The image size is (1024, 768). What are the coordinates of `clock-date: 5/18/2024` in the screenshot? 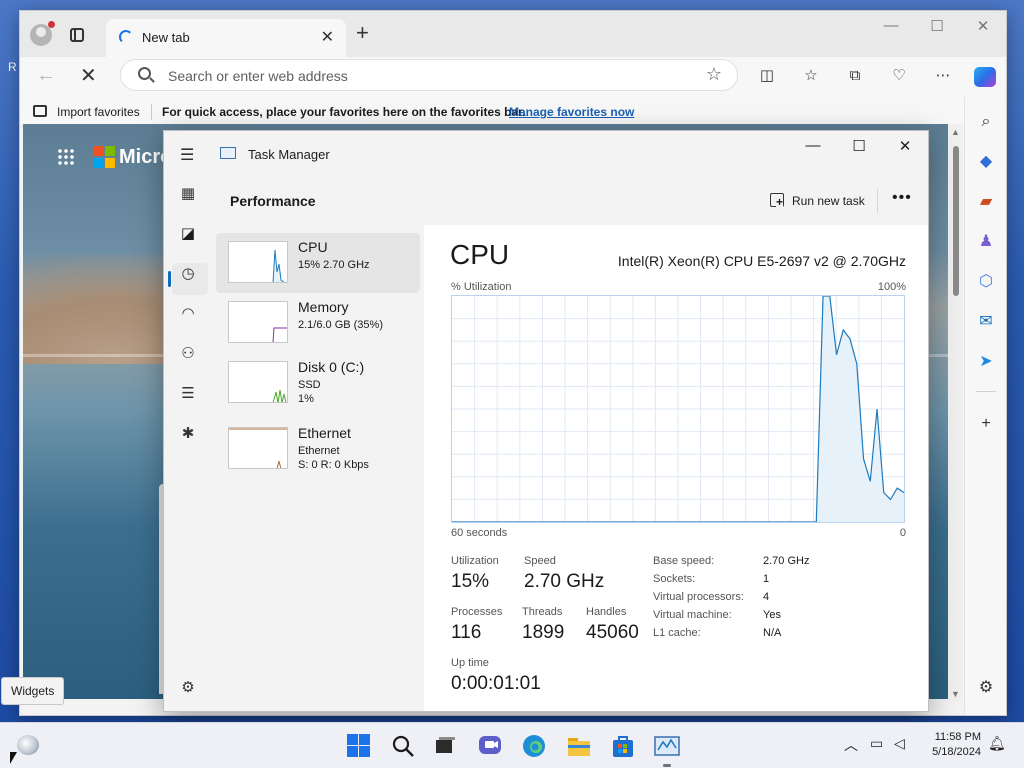 It's located at (956, 752).